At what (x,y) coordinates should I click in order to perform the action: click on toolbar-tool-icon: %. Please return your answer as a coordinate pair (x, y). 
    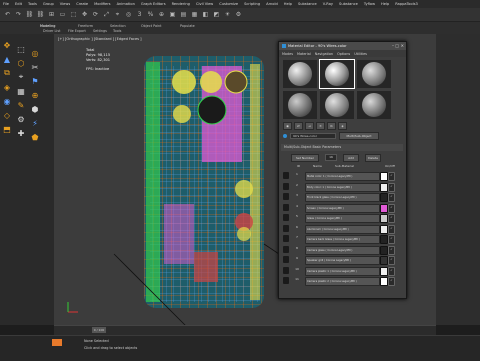
    Looking at the image, I should click on (150, 14).